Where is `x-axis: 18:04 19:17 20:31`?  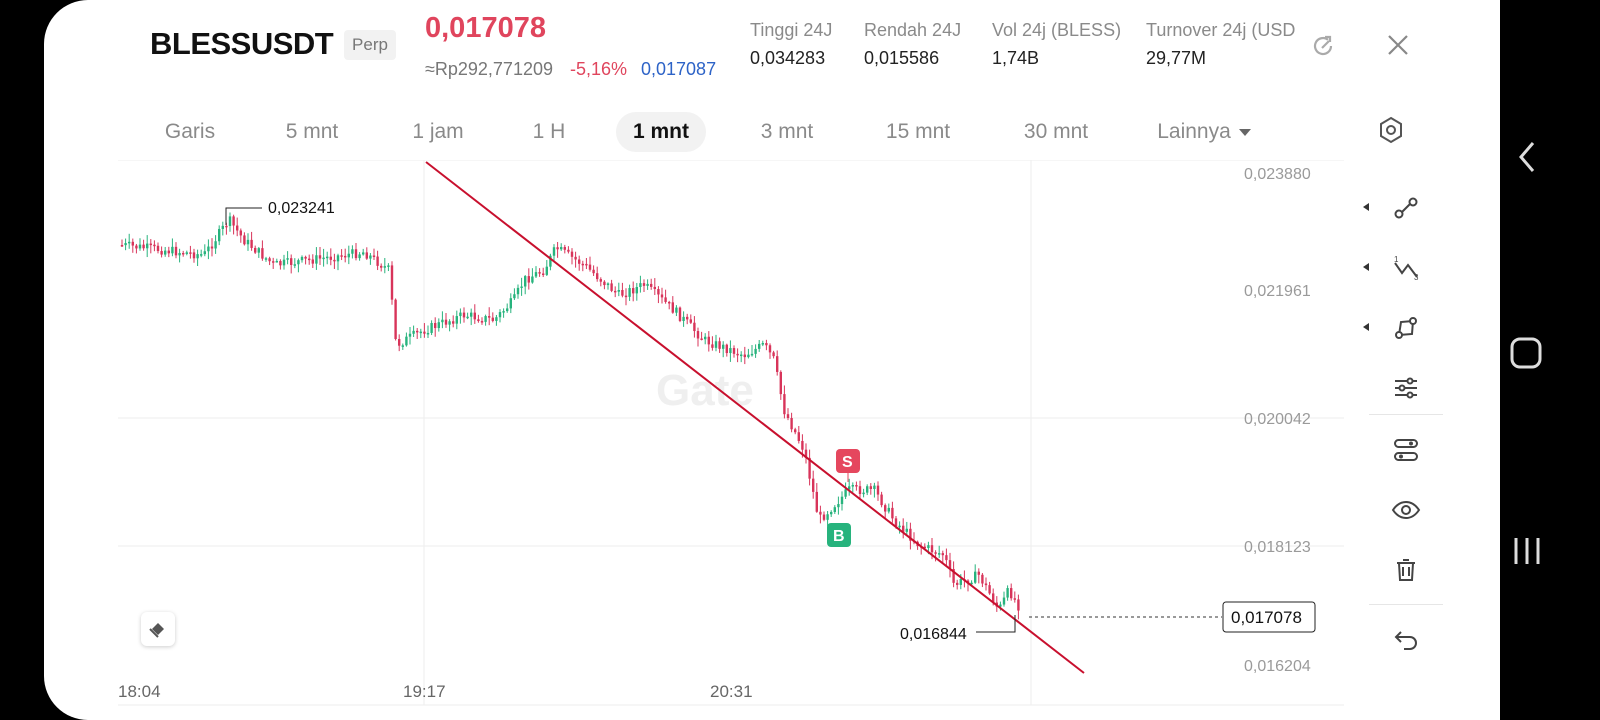 x-axis: 18:04 19:17 20:31 is located at coordinates (435, 691).